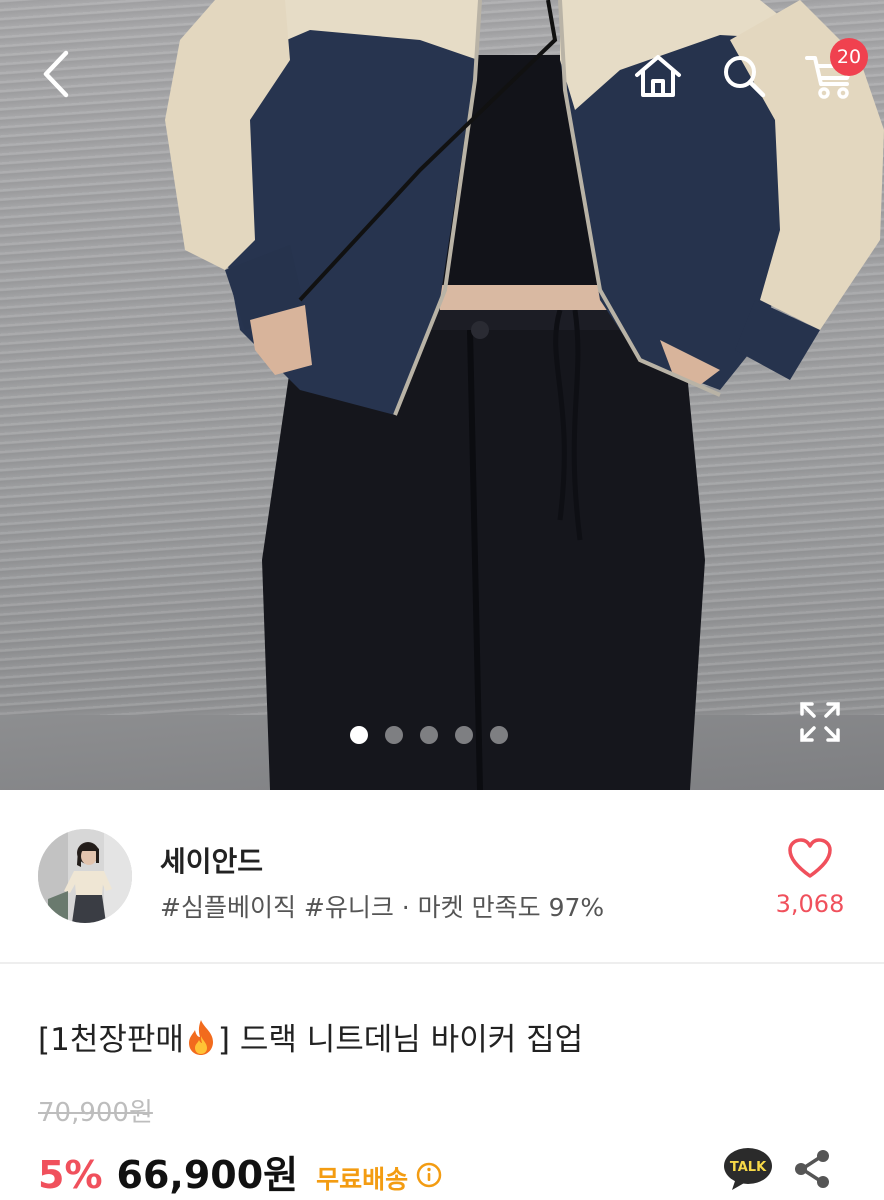  Describe the element at coordinates (810, 904) in the screenshot. I see `like-count: 3,068` at that location.